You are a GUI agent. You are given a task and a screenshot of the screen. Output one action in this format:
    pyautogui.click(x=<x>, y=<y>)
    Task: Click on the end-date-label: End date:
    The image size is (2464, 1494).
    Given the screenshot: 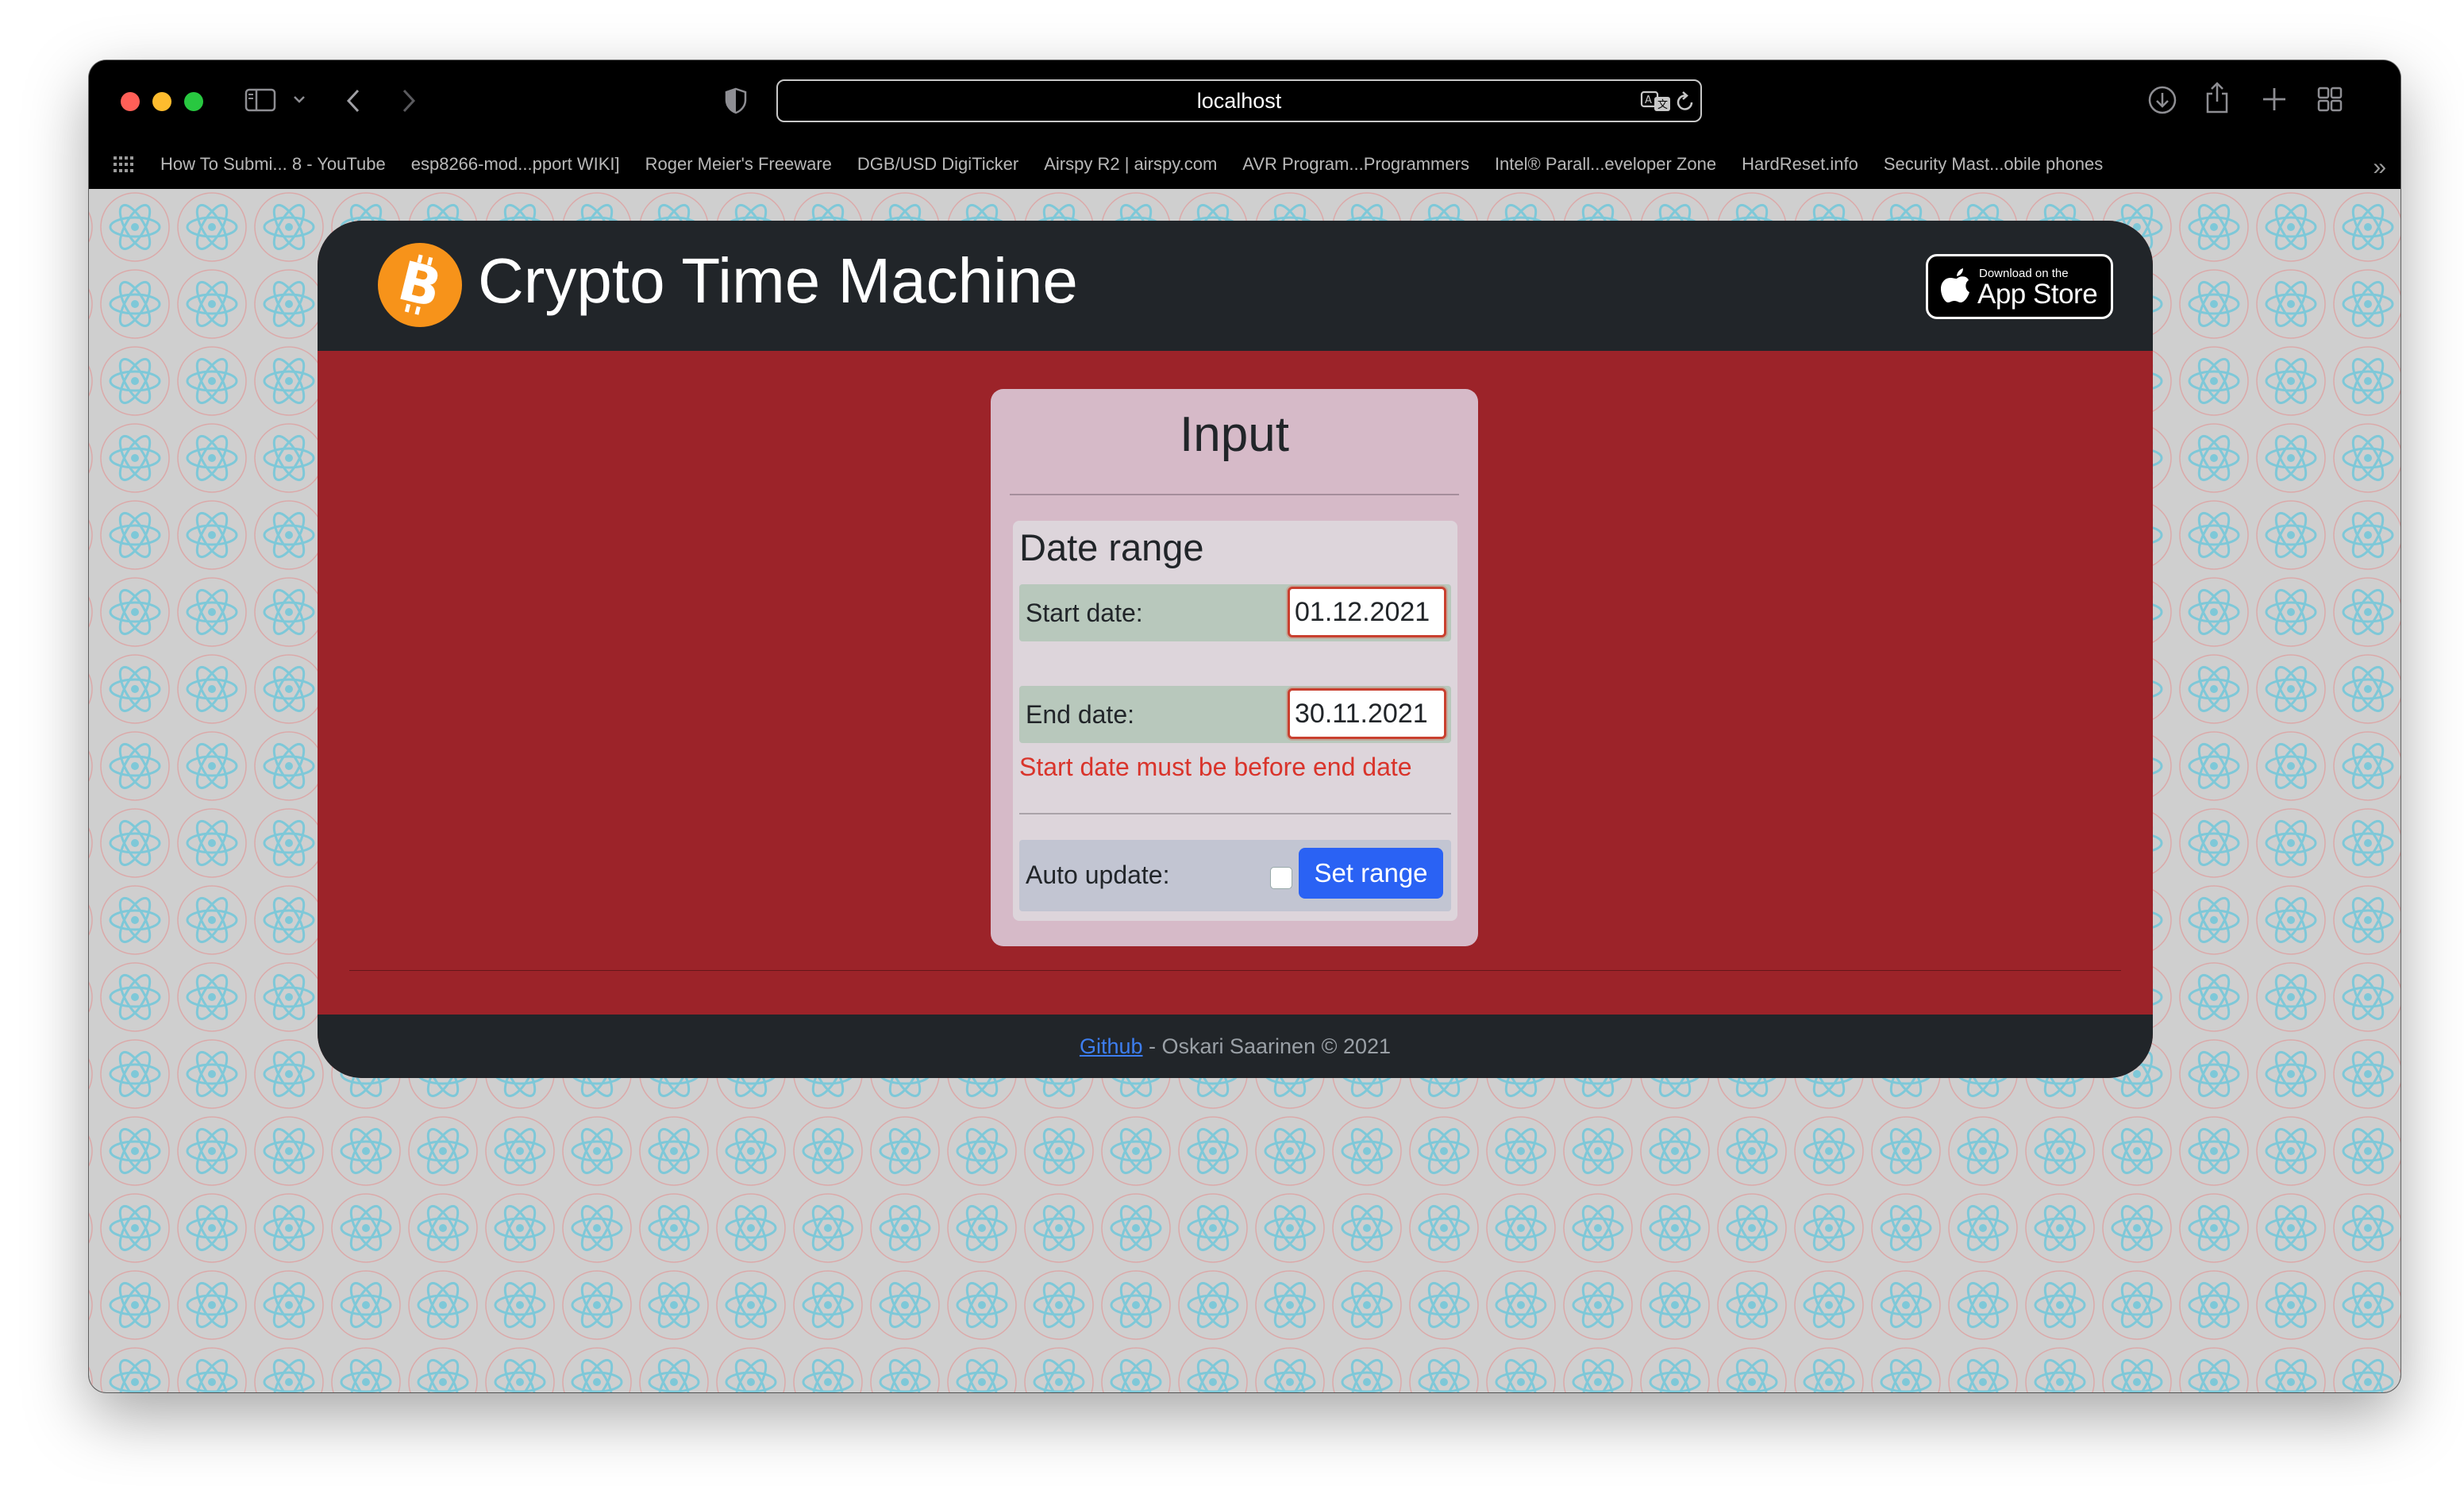 What is the action you would take?
    pyautogui.click(x=1080, y=714)
    